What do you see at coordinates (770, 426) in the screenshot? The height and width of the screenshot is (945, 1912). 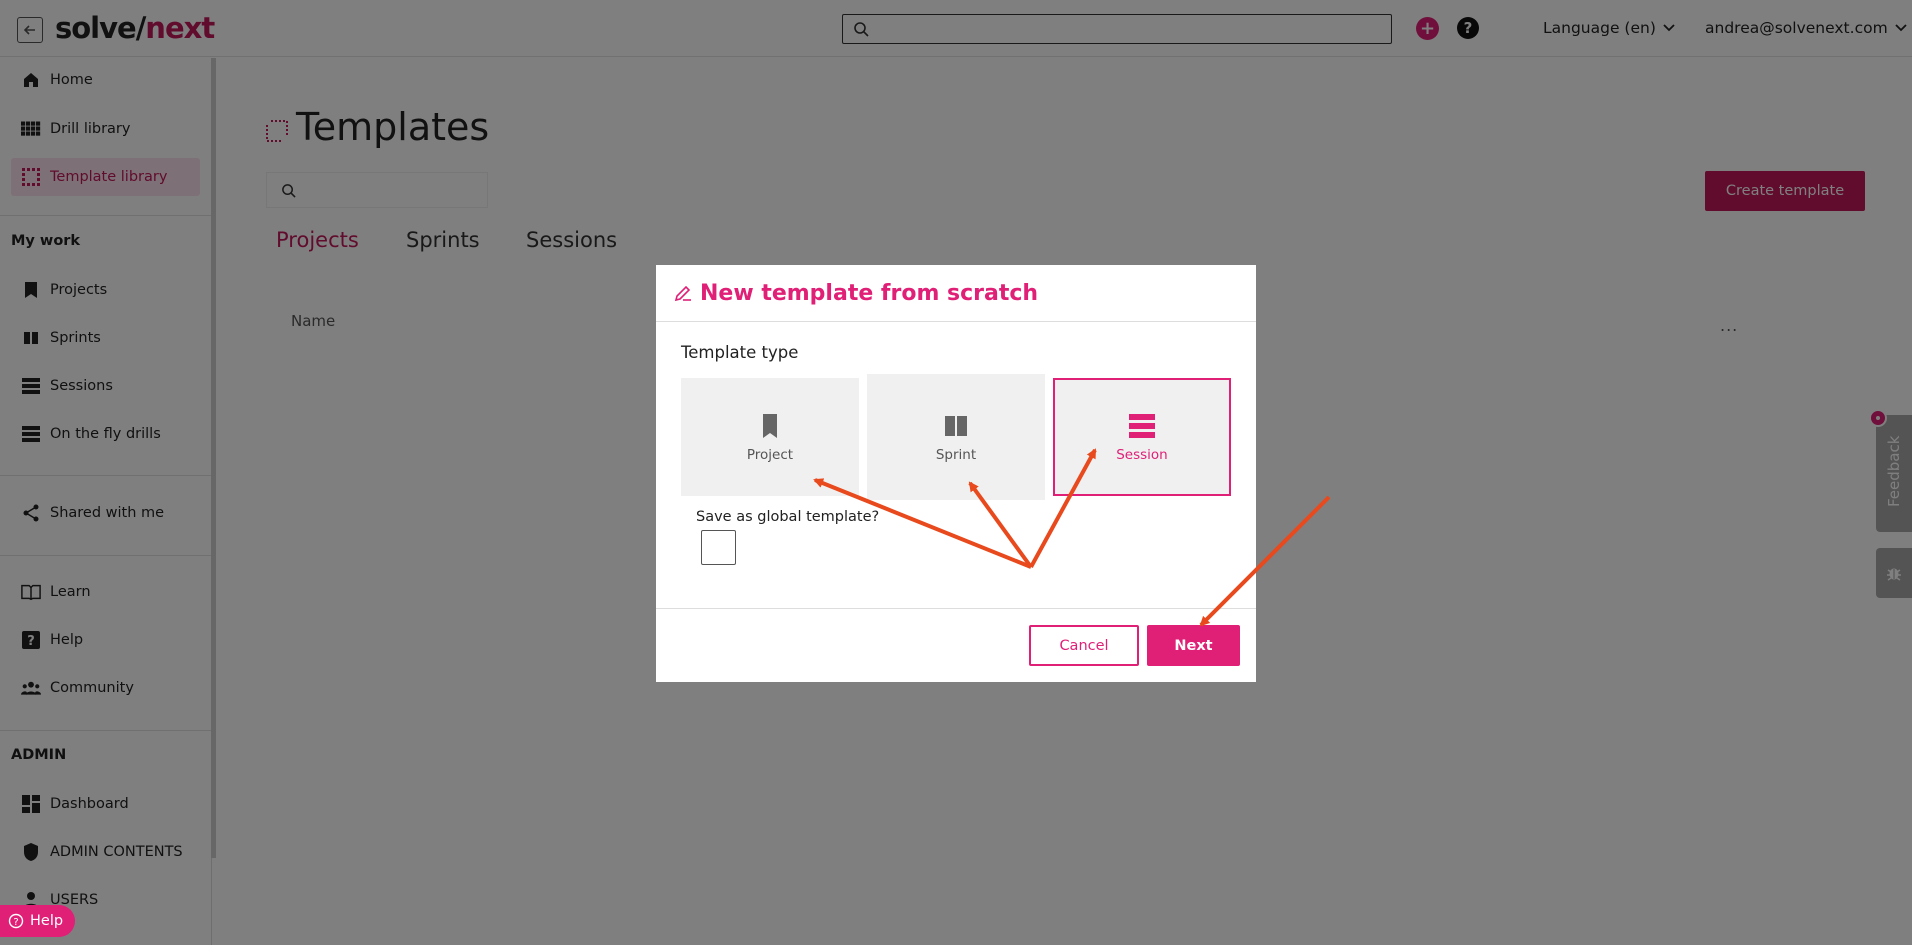 I see `bookmark-icon` at bounding box center [770, 426].